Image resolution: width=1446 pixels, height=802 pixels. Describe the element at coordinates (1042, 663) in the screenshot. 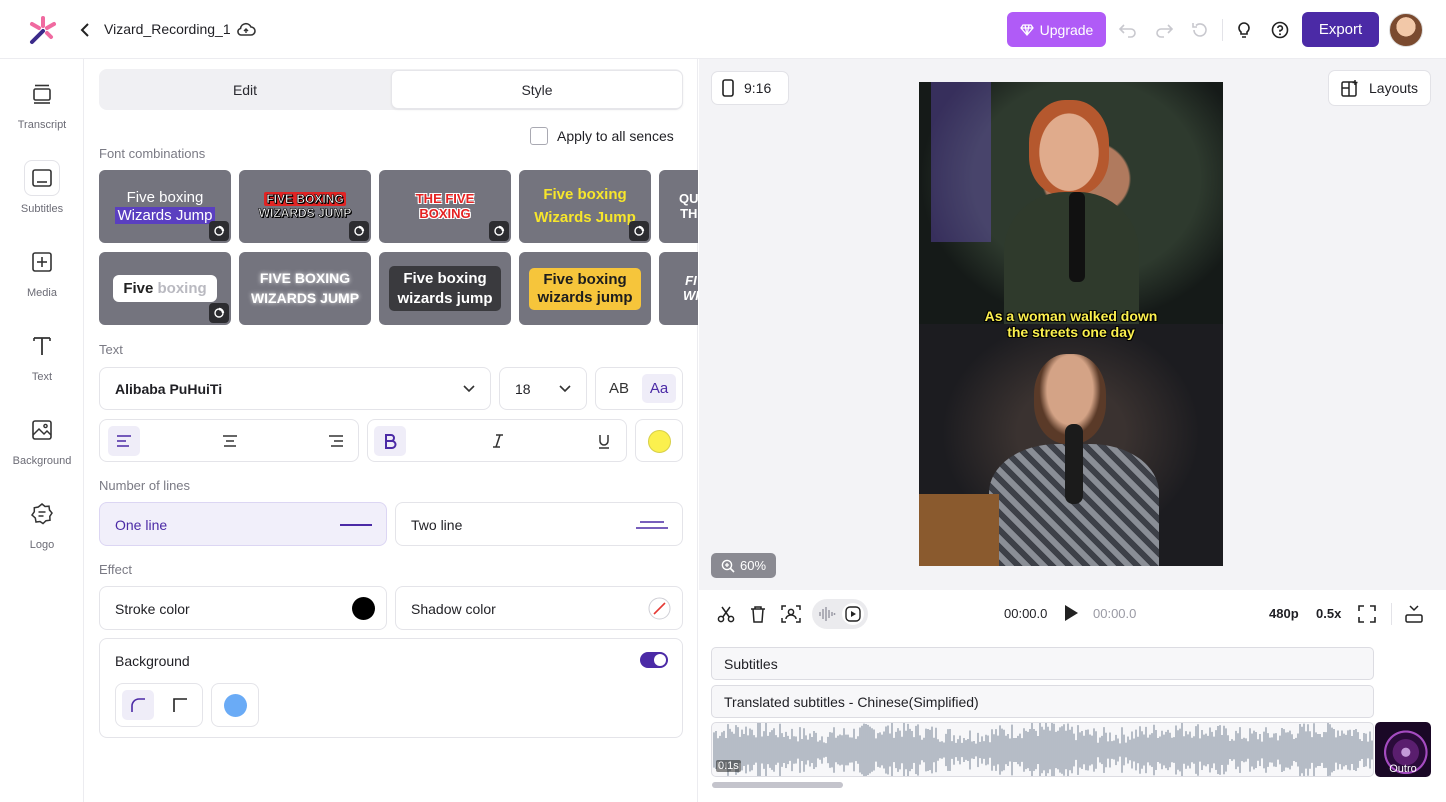

I see `subtitles-track: Subtitles` at that location.